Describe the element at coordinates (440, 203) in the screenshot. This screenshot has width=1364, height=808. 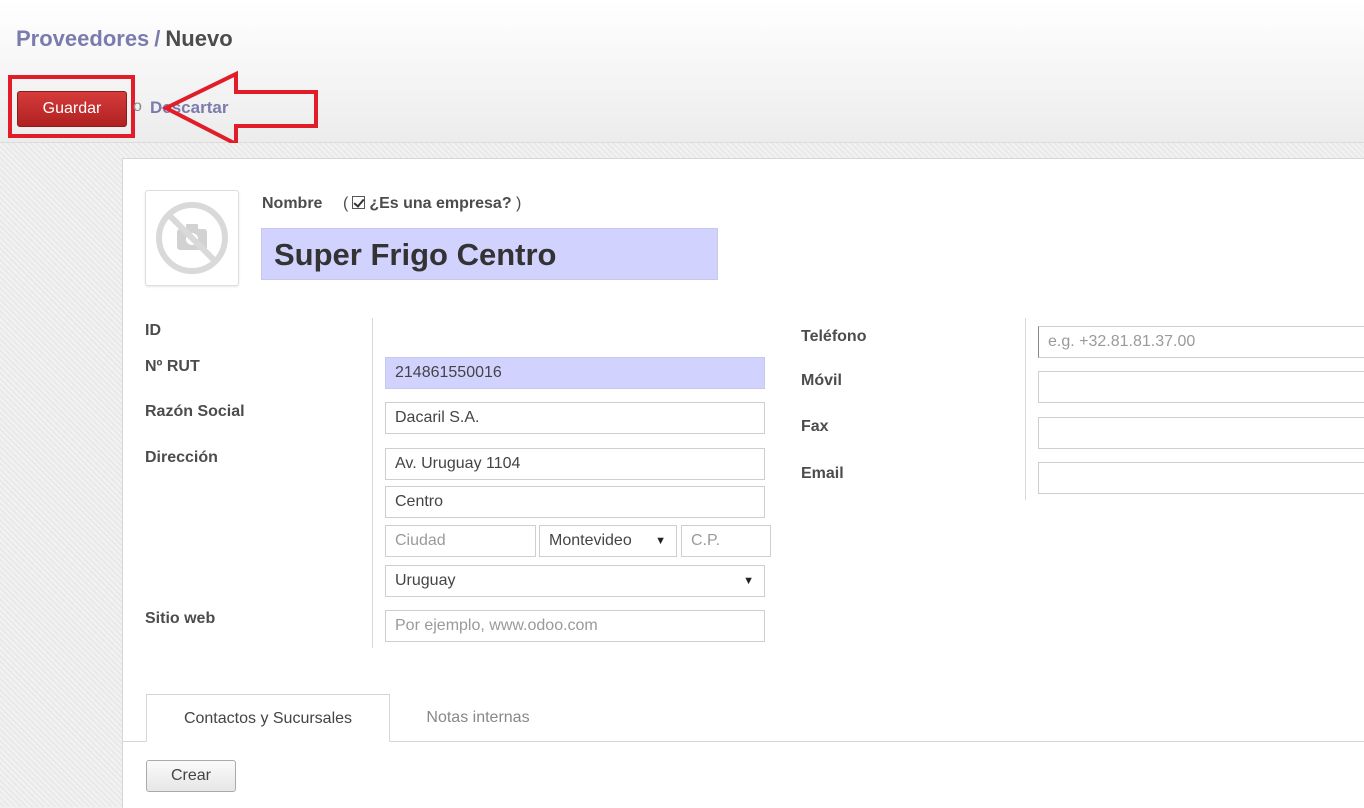
I see `is-company-label: ¿Es una empresa?` at that location.